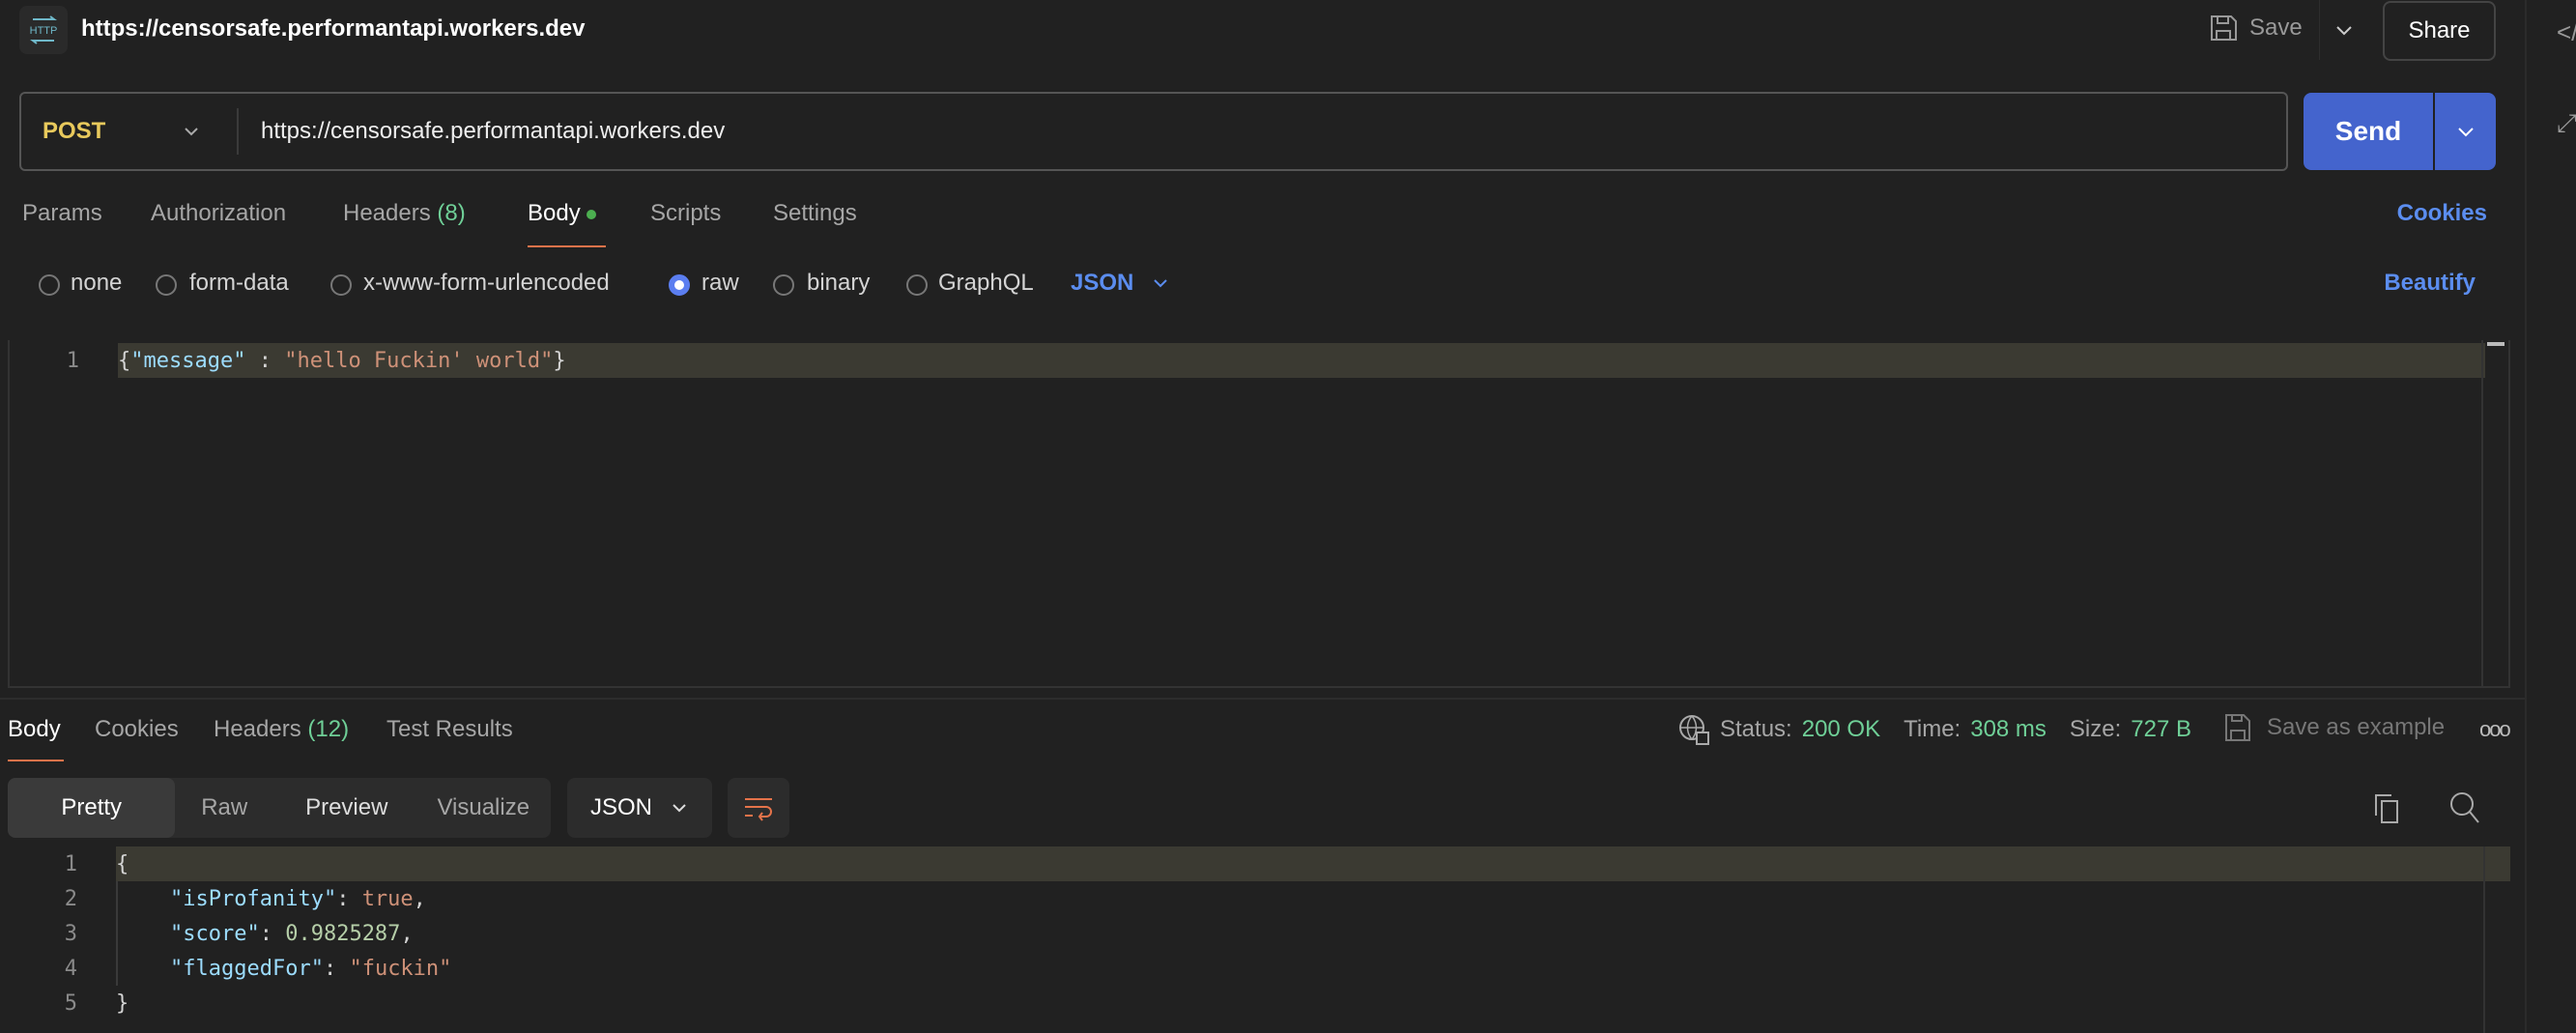 This screenshot has height=1033, width=2576. What do you see at coordinates (2356, 727) in the screenshot?
I see `save-as-example-label: Save as example` at bounding box center [2356, 727].